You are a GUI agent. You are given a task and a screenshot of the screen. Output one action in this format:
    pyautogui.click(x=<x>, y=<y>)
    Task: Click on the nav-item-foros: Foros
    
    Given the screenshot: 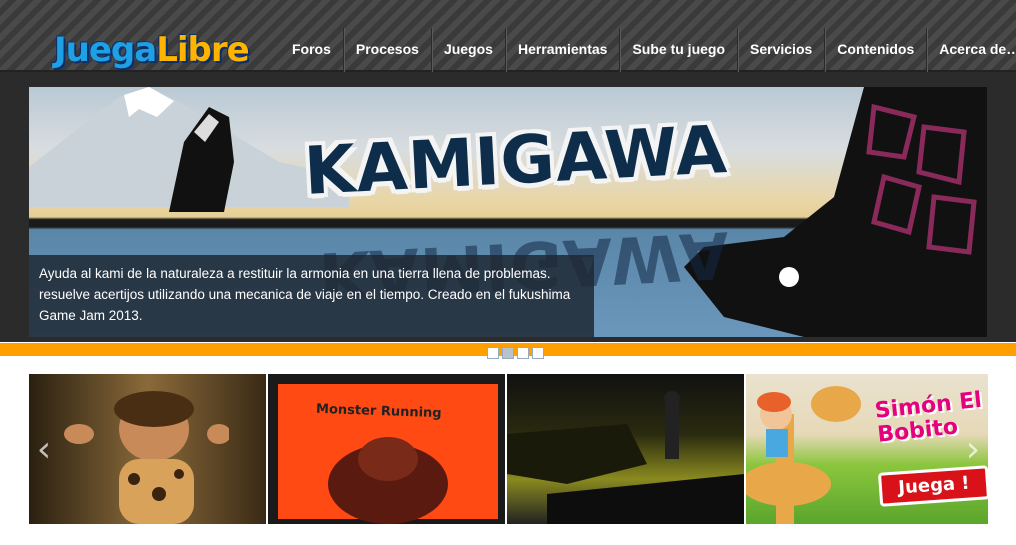 What is the action you would take?
    pyautogui.click(x=312, y=50)
    